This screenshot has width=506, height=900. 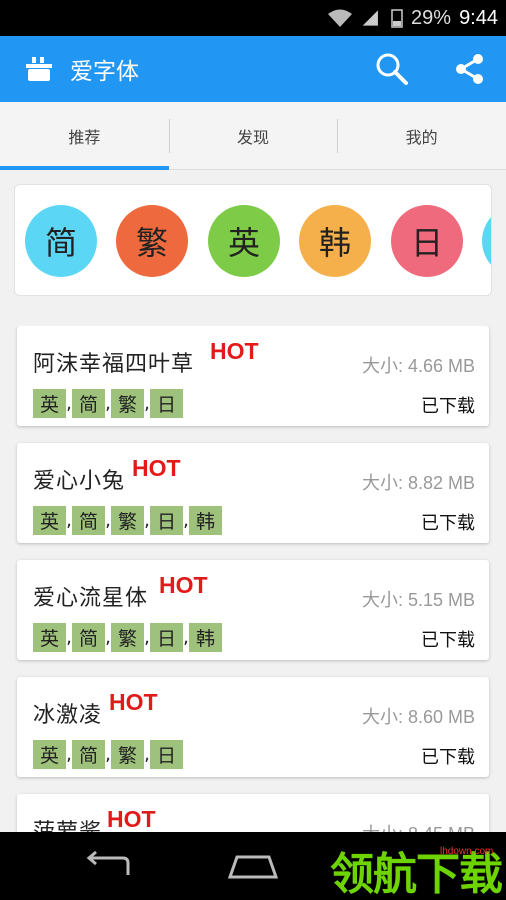 I want to click on font-size-label: 大小: 4.66 MB, so click(x=418, y=366).